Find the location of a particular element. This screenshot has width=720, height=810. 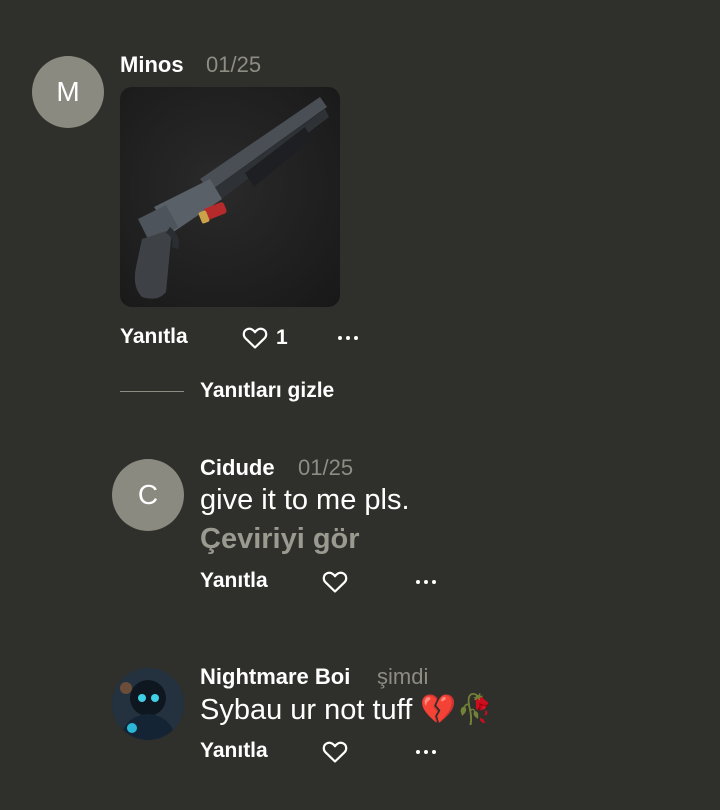

divider-line is located at coordinates (152, 391).